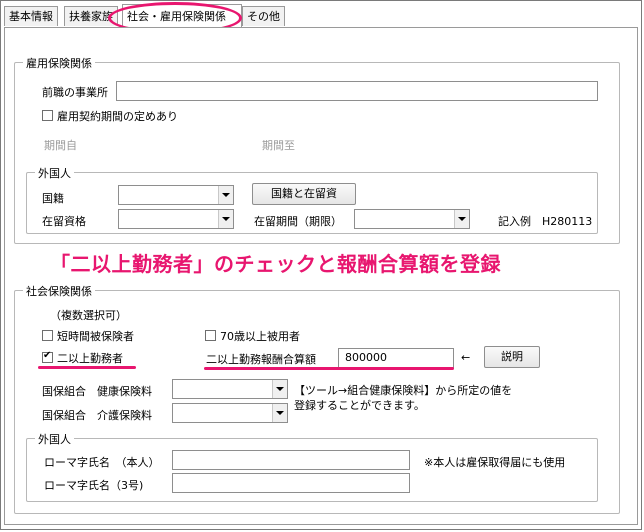 Image resolution: width=644 pixels, height=532 pixels. Describe the element at coordinates (291, 460) in the screenshot. I see `roman-name-input` at that location.